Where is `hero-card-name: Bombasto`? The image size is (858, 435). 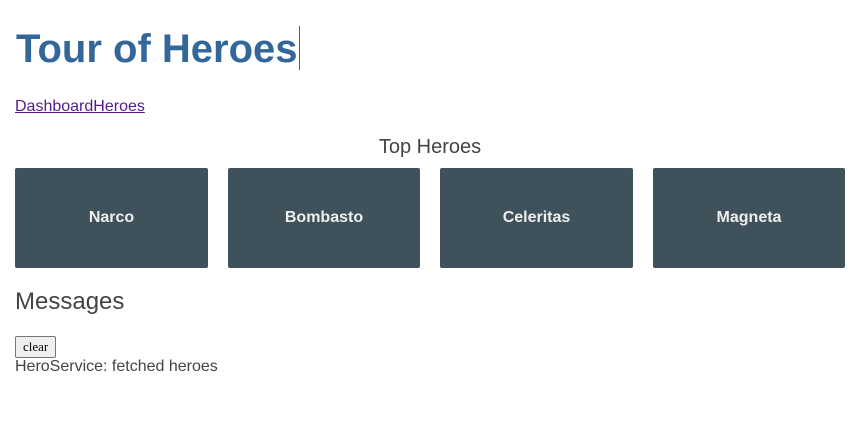 hero-card-name: Bombasto is located at coordinates (324, 217).